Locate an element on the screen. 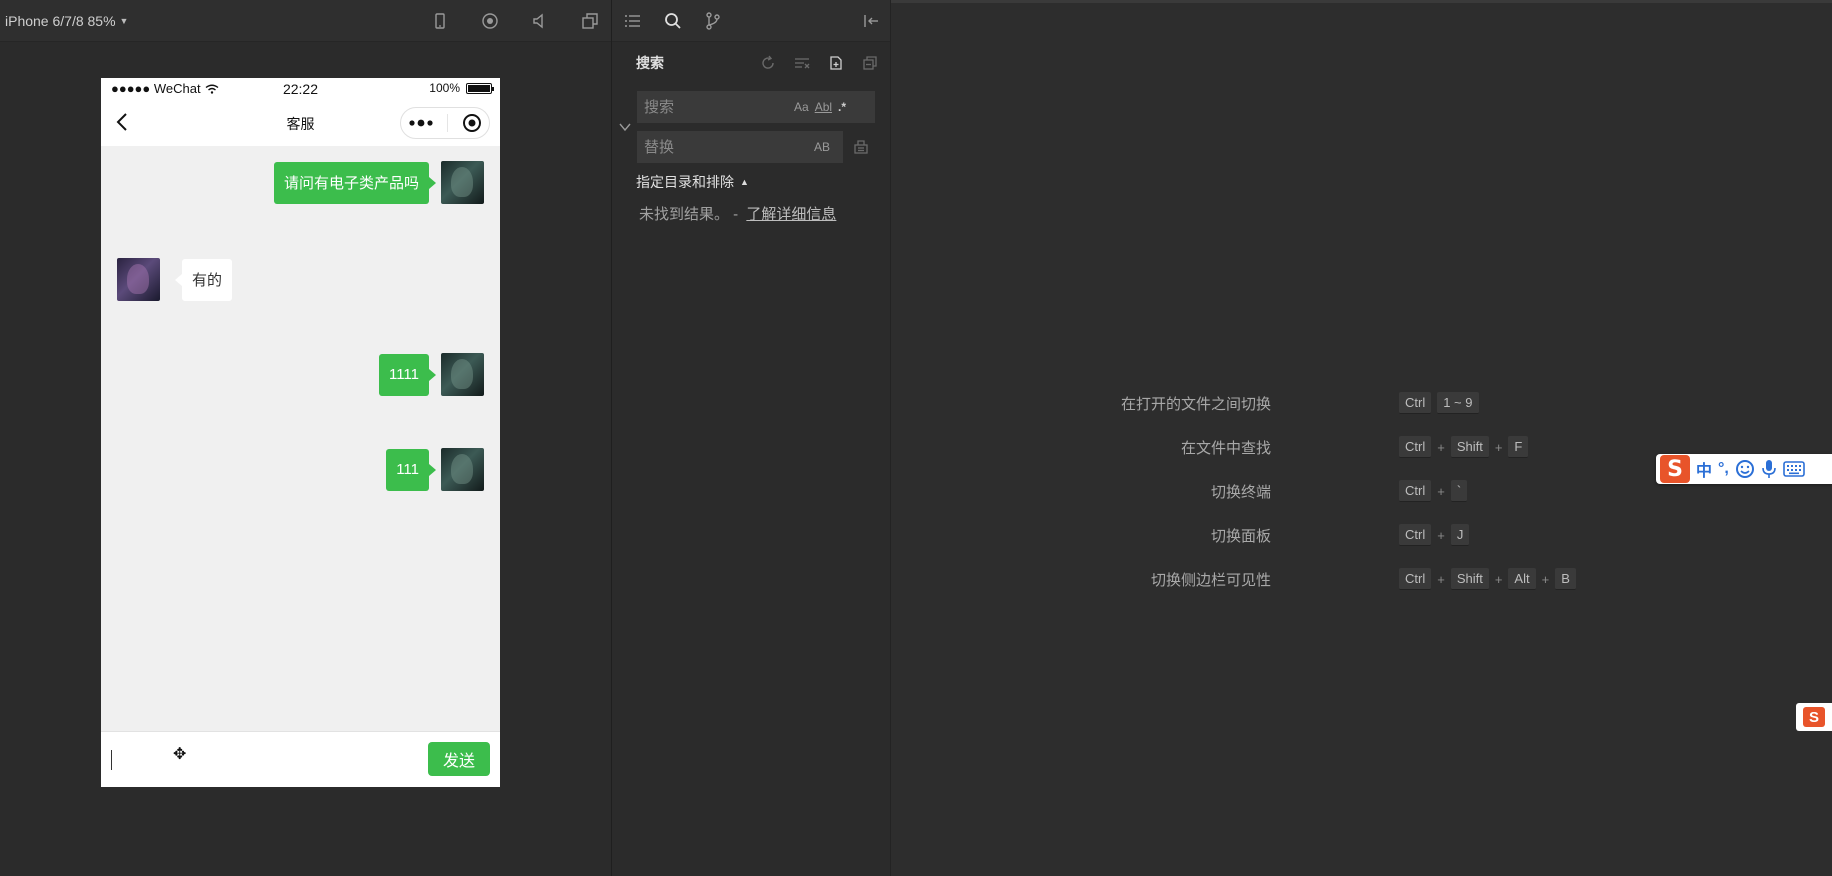 Image resolution: width=1832 pixels, height=876 pixels. collapse-all-icon is located at coordinates (870, 63).